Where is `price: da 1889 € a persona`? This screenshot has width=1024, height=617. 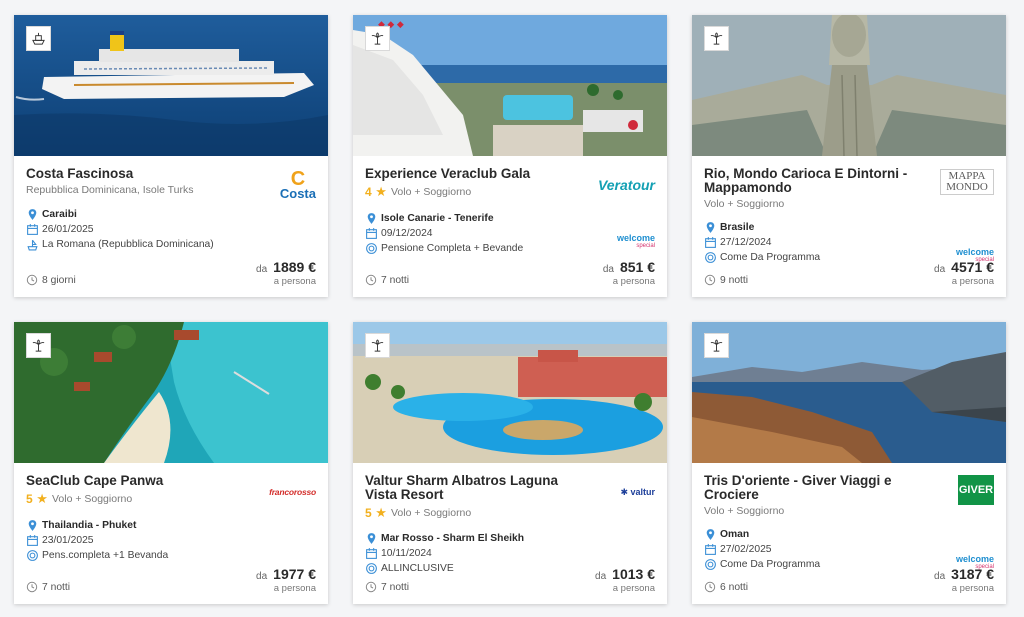
price: da 1889 € a persona is located at coordinates (286, 273).